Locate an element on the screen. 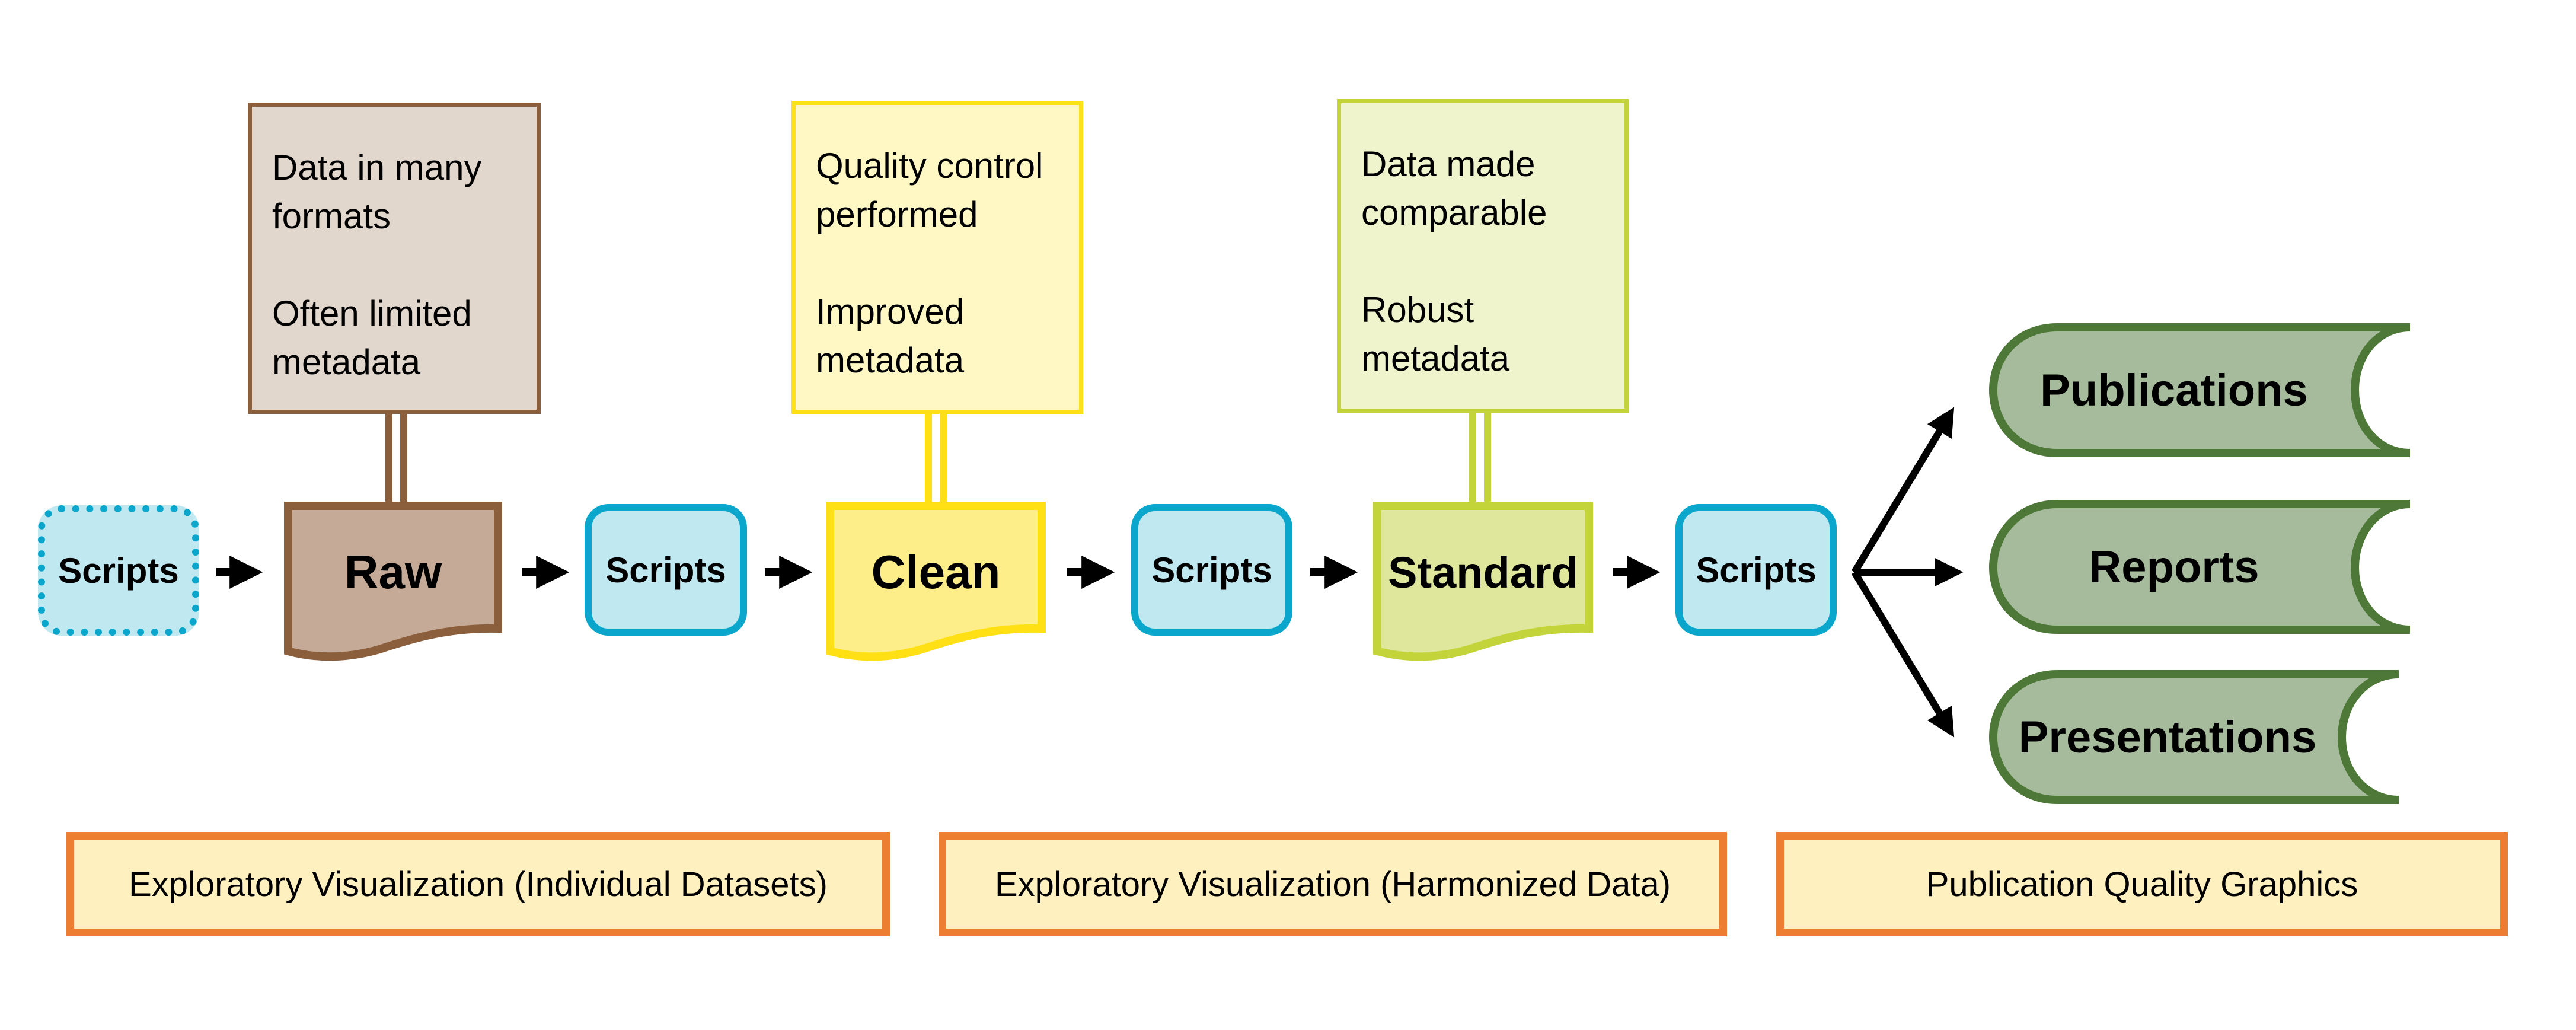 This screenshot has height=1030, width=2576. scripts-box-initial: Scripts is located at coordinates (118, 570).